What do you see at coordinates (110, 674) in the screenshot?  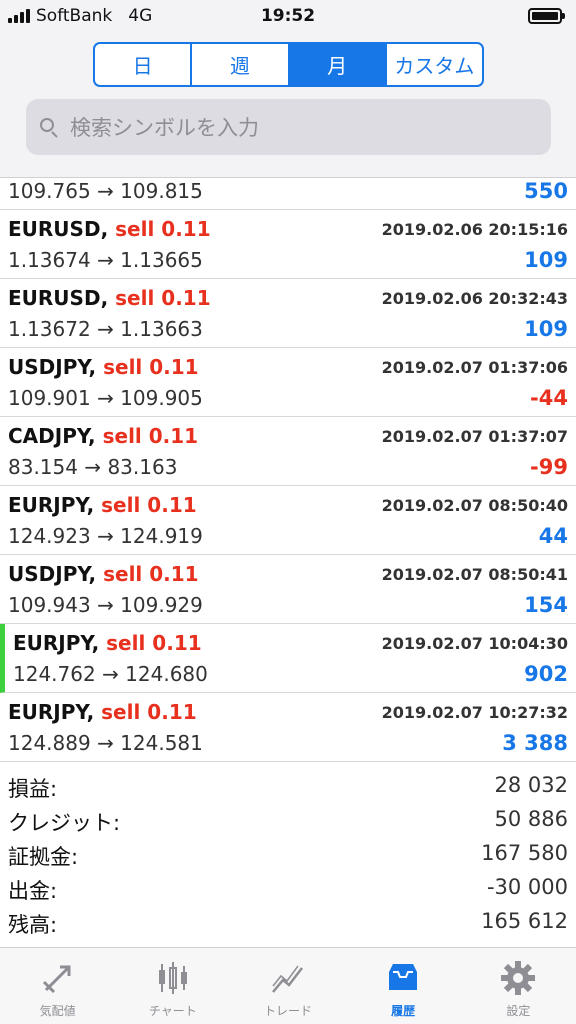 I see `deal-prices: 124.762 → 124.680` at bounding box center [110, 674].